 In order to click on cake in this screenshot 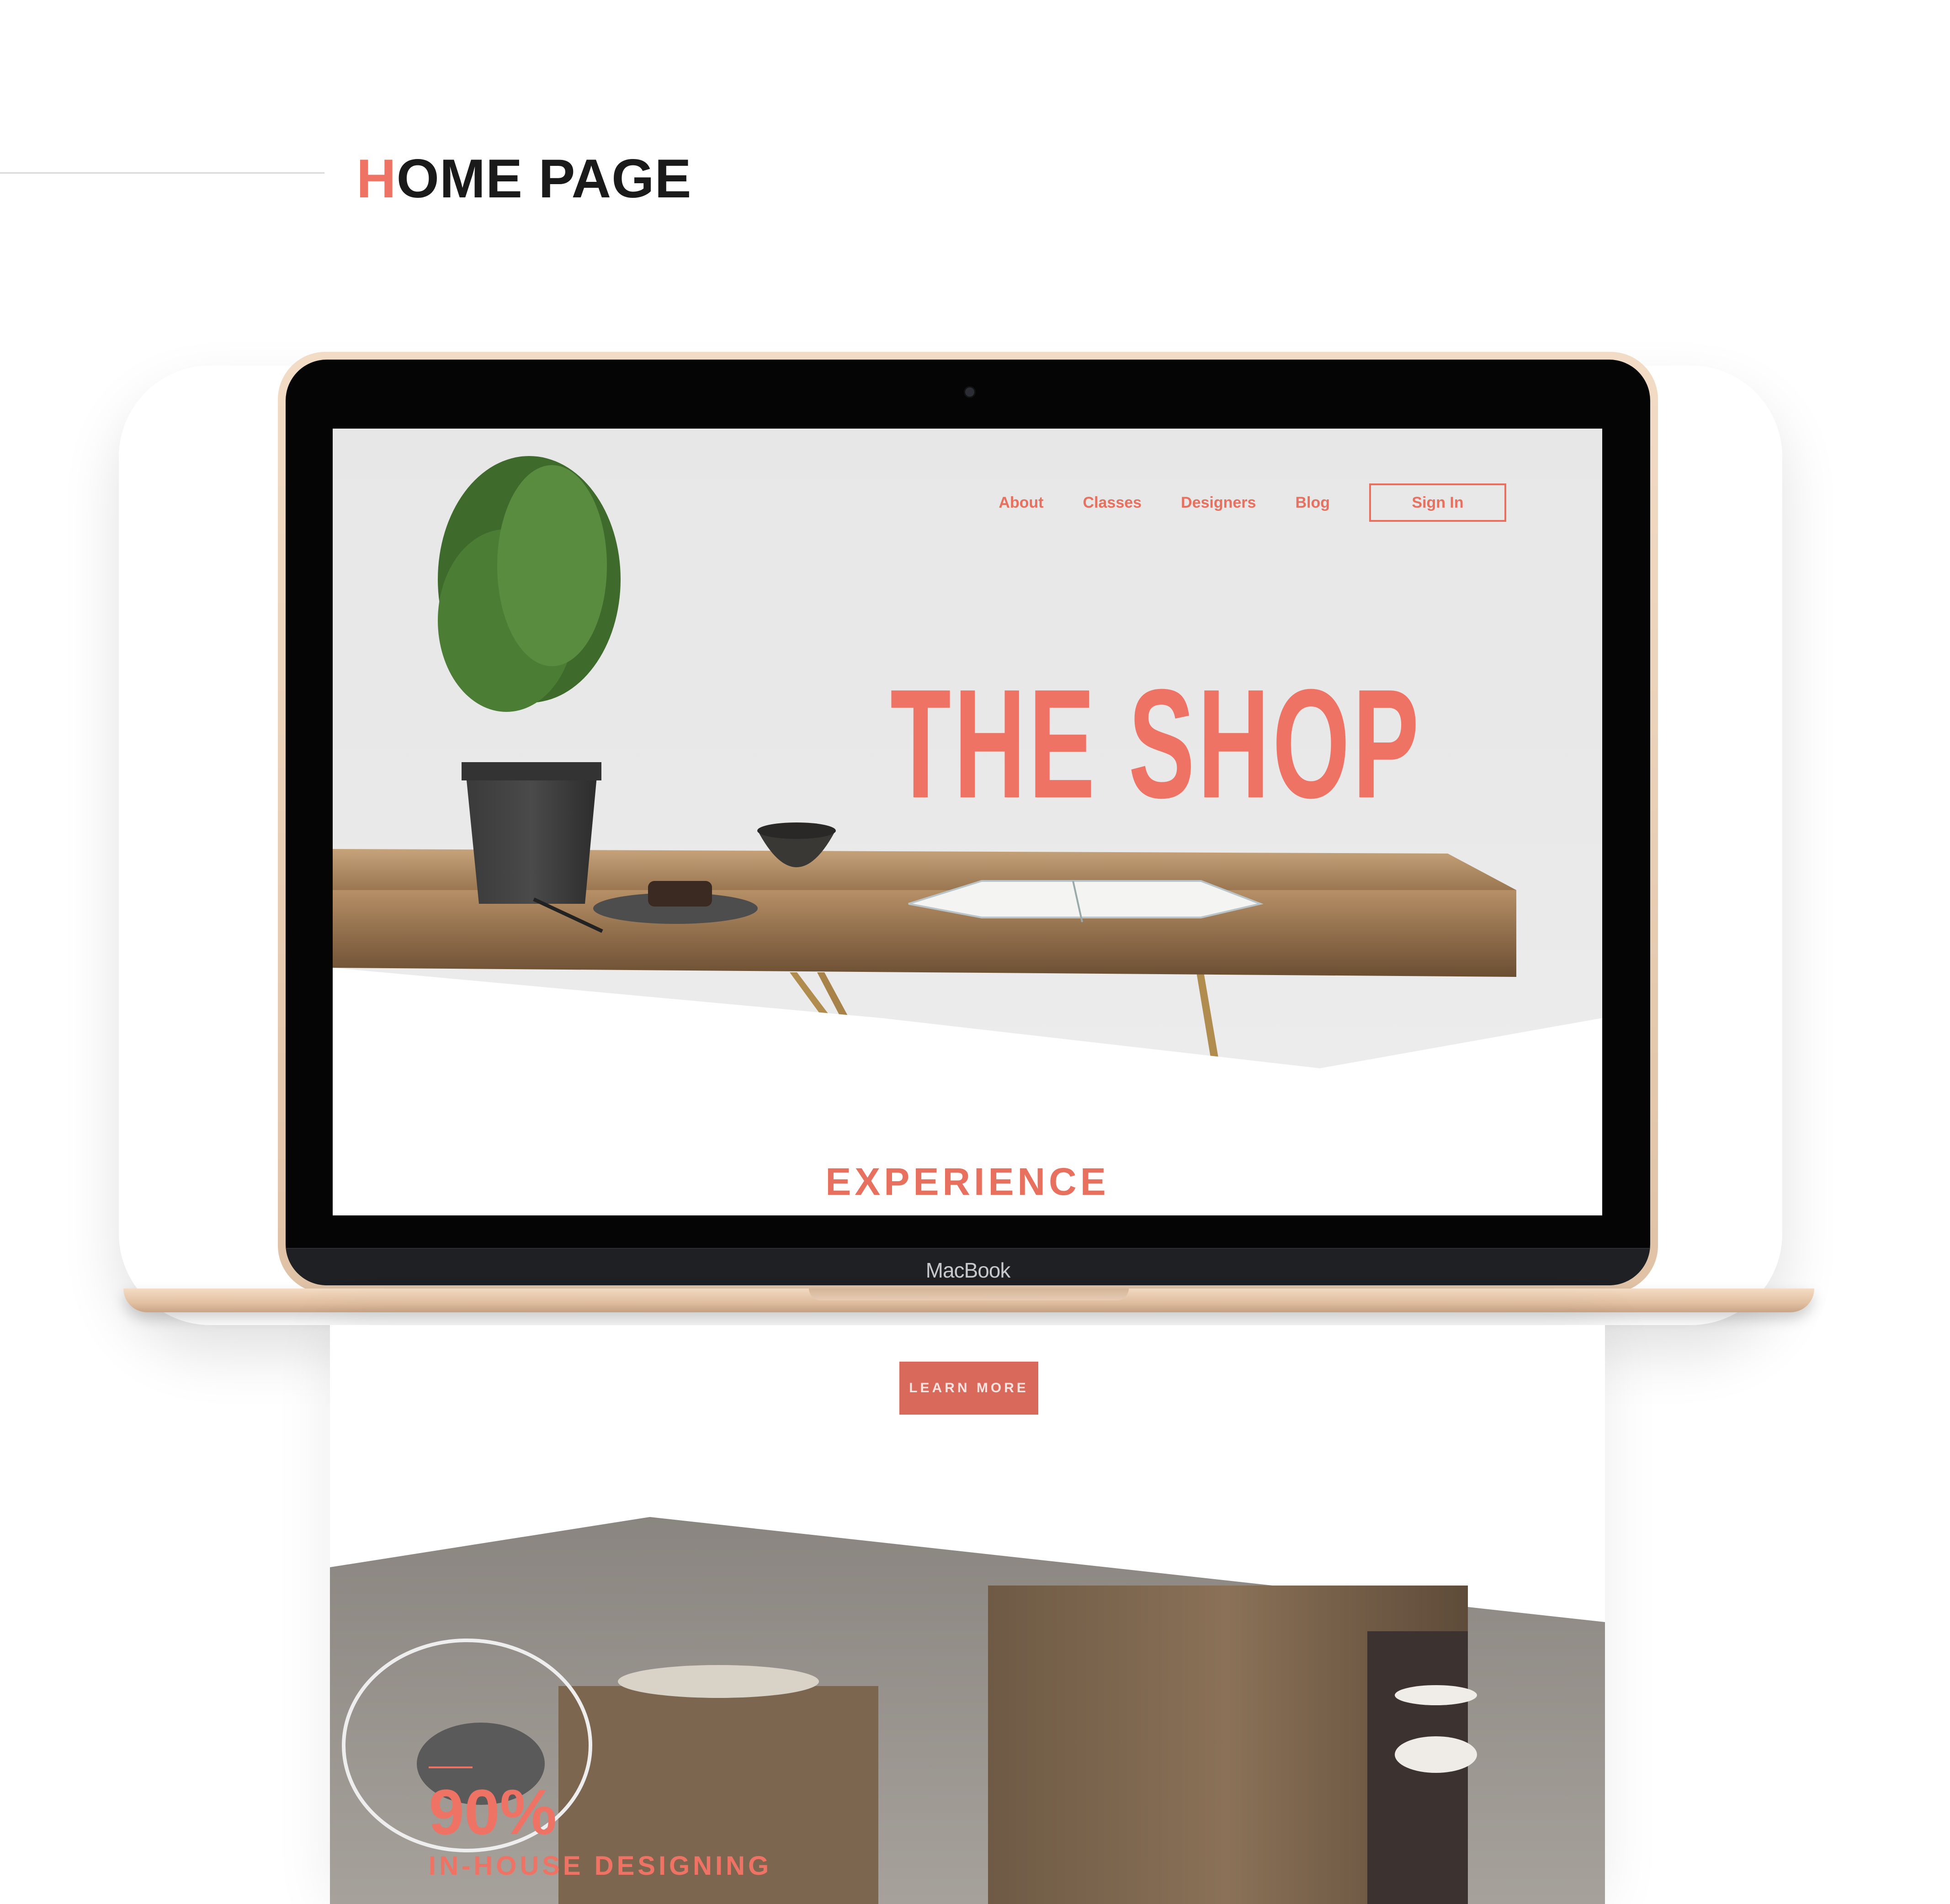, I will do `click(680, 894)`.